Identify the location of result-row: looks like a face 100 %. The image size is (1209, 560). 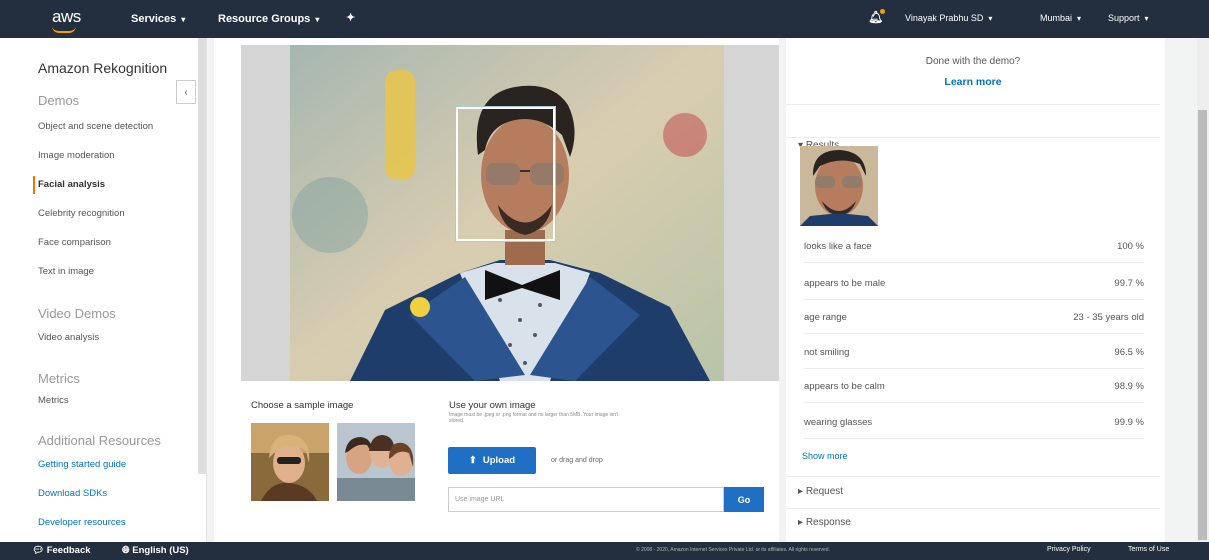
(974, 246).